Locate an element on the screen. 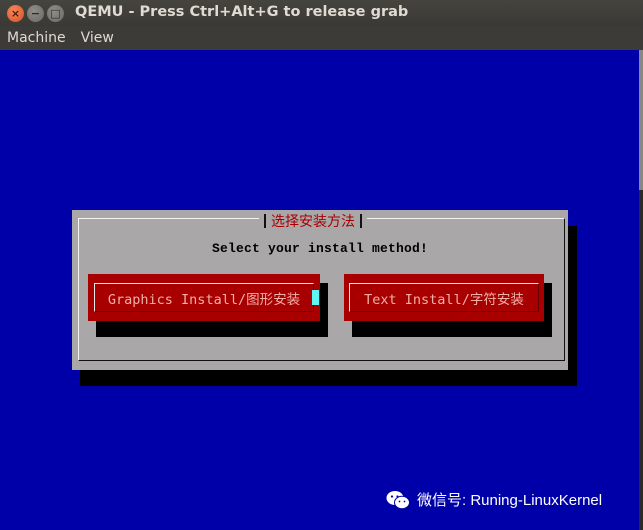 The width and height of the screenshot is (643, 530). dialog-title: 选择安装方法 is located at coordinates (313, 222).